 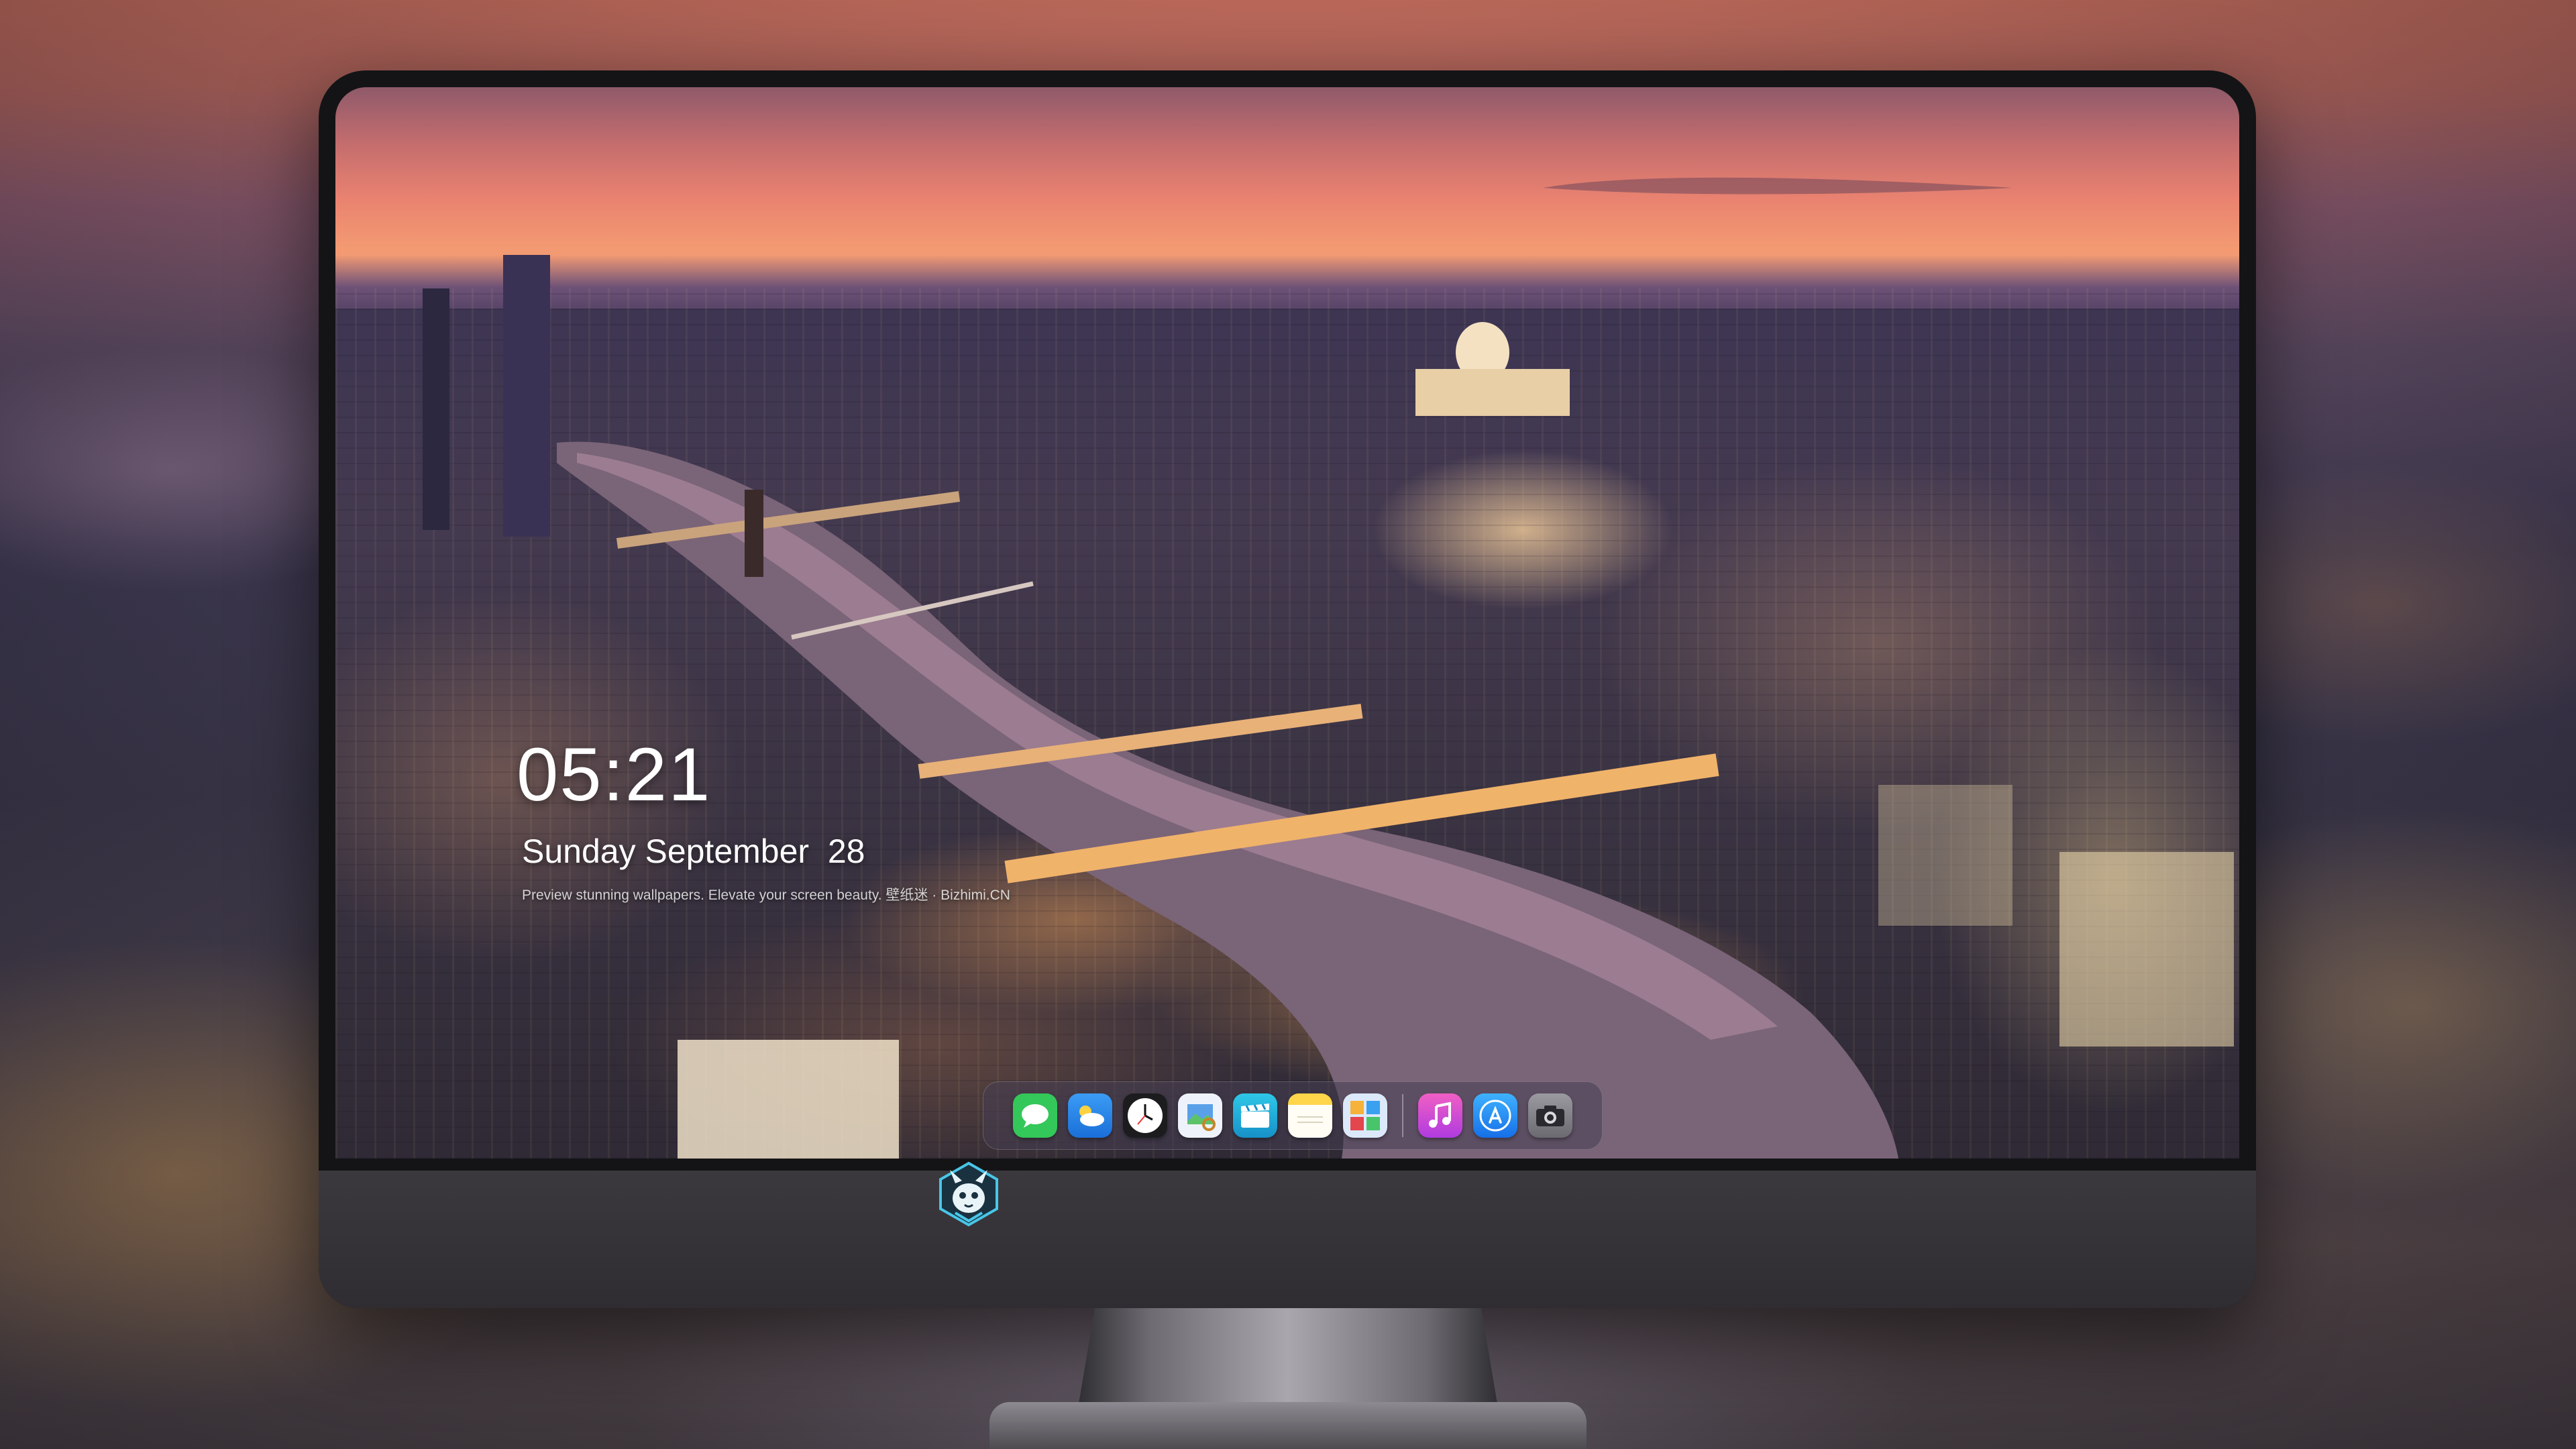 I want to click on preview-app-icon, so click(x=1200, y=1115).